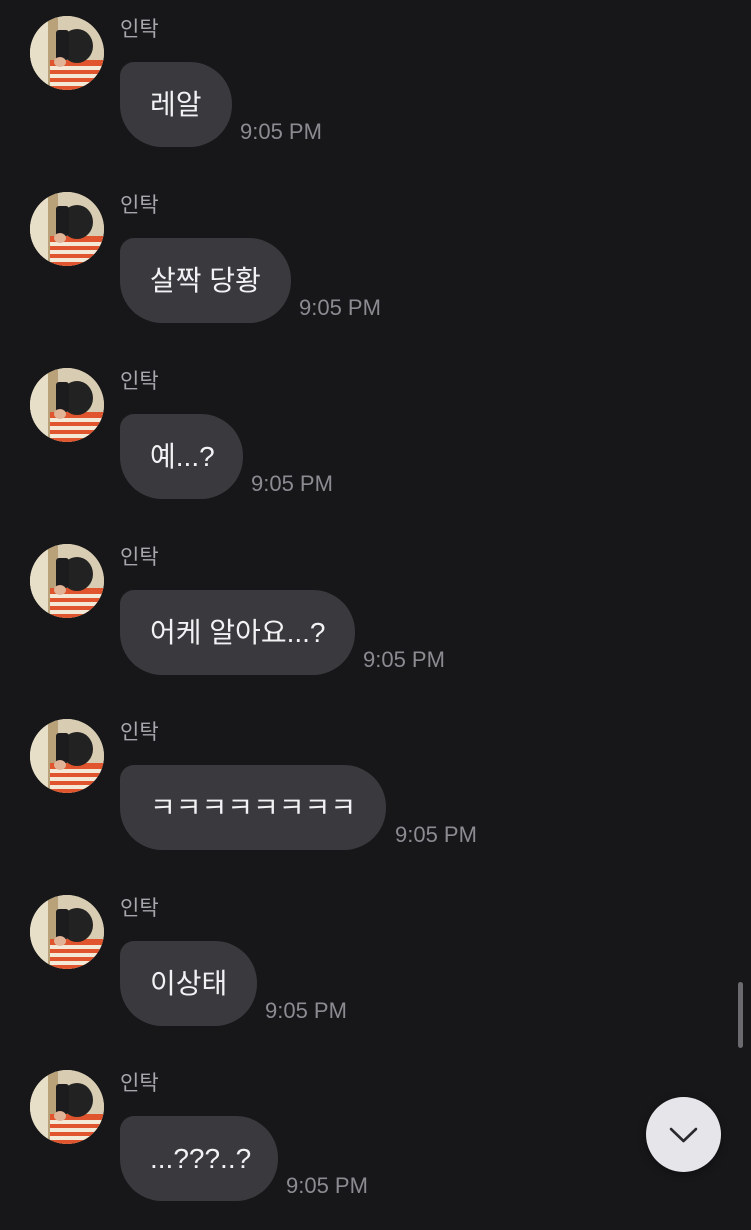  I want to click on message-bubble: 살짝 당황, so click(205, 280).